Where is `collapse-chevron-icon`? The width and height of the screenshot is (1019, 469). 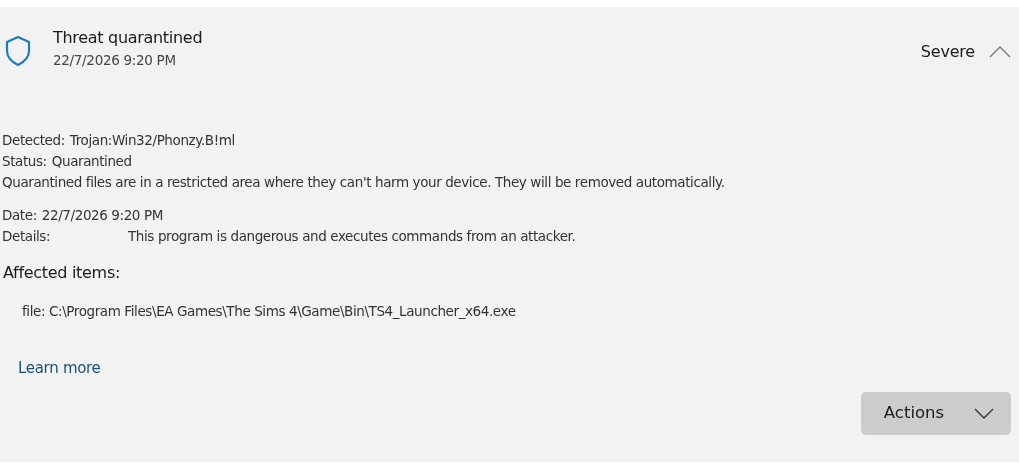 collapse-chevron-icon is located at coordinates (1000, 52).